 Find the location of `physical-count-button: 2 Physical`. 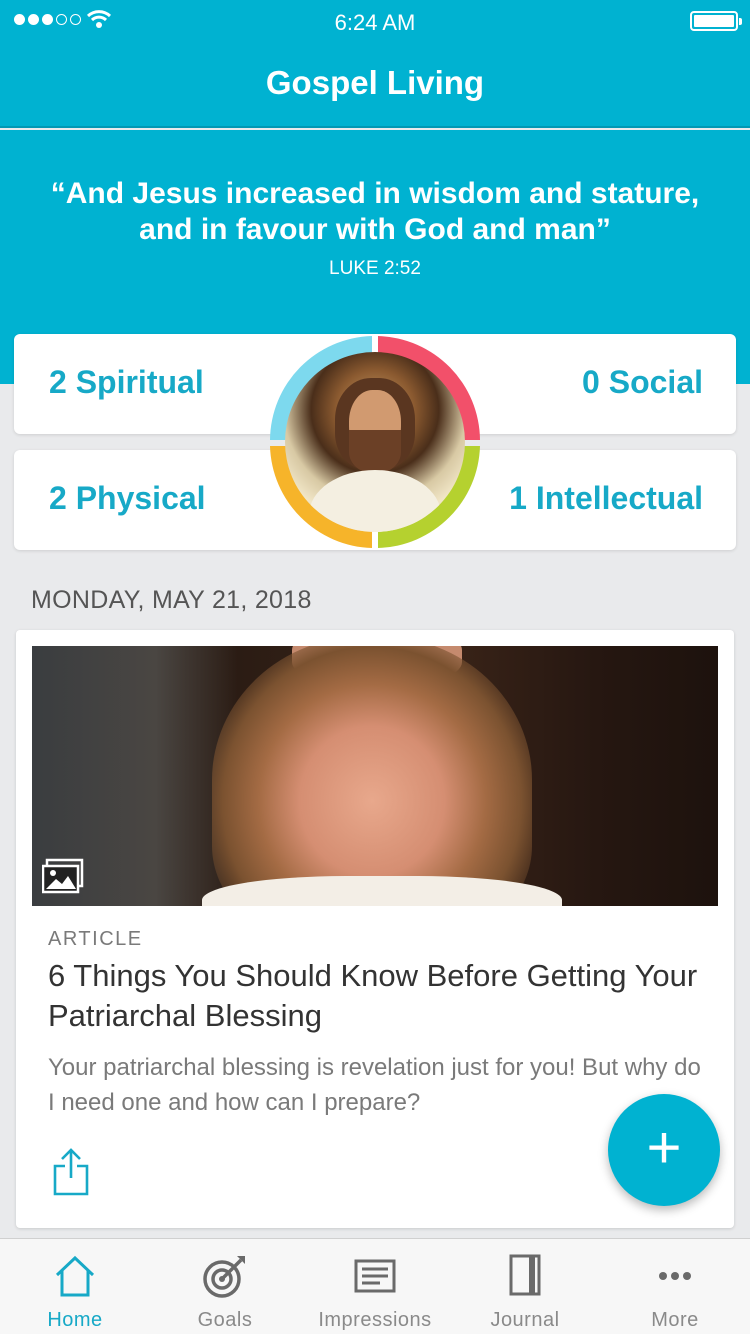

physical-count-button: 2 Physical is located at coordinates (127, 498).